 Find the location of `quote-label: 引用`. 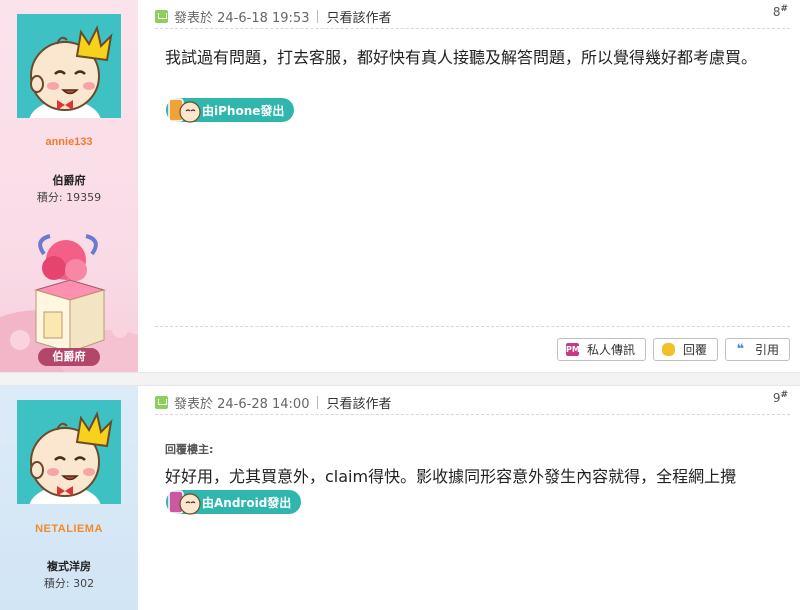

quote-label: 引用 is located at coordinates (766, 350).